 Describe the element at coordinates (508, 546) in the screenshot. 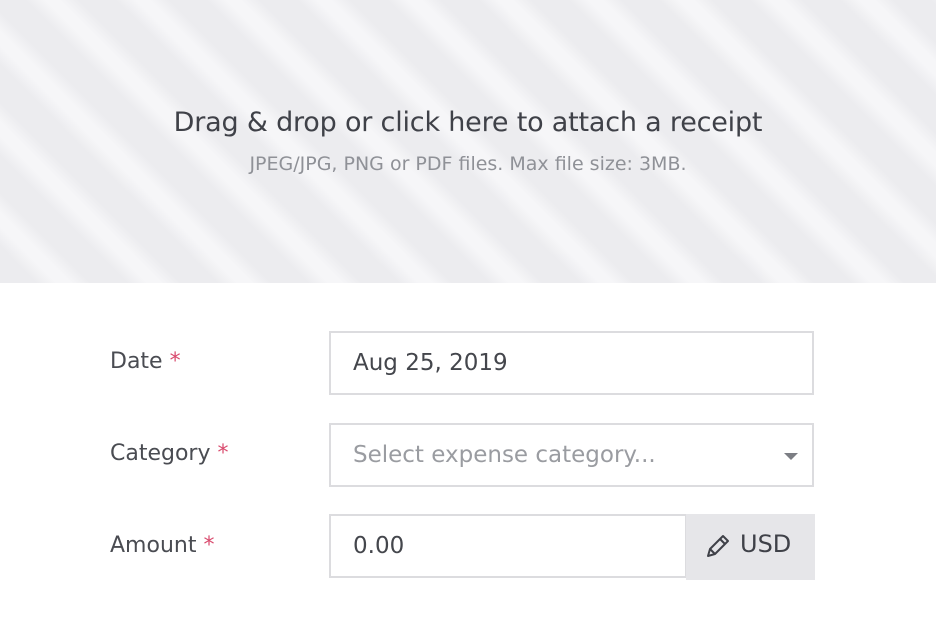

I see `amount-input: 0.00` at that location.